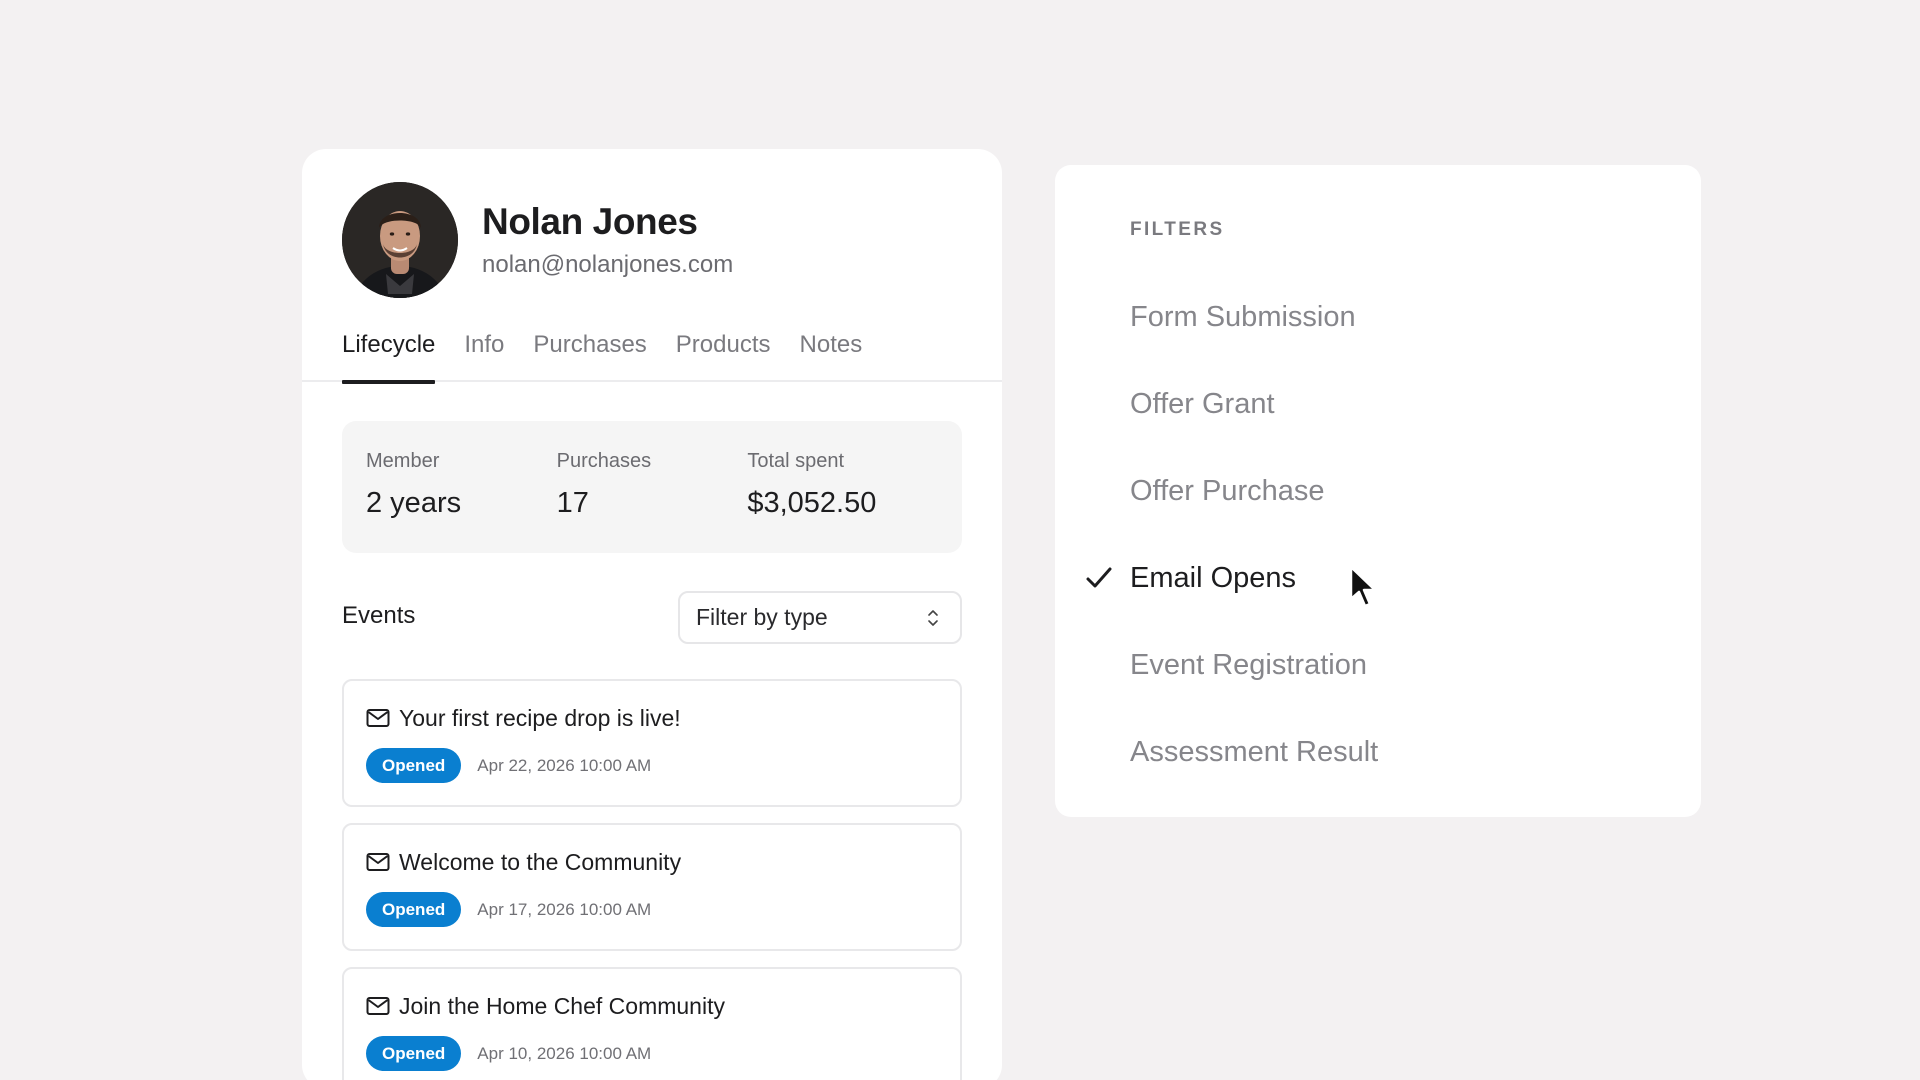 This screenshot has width=1920, height=1080. I want to click on person-portrait-icon, so click(400, 240).